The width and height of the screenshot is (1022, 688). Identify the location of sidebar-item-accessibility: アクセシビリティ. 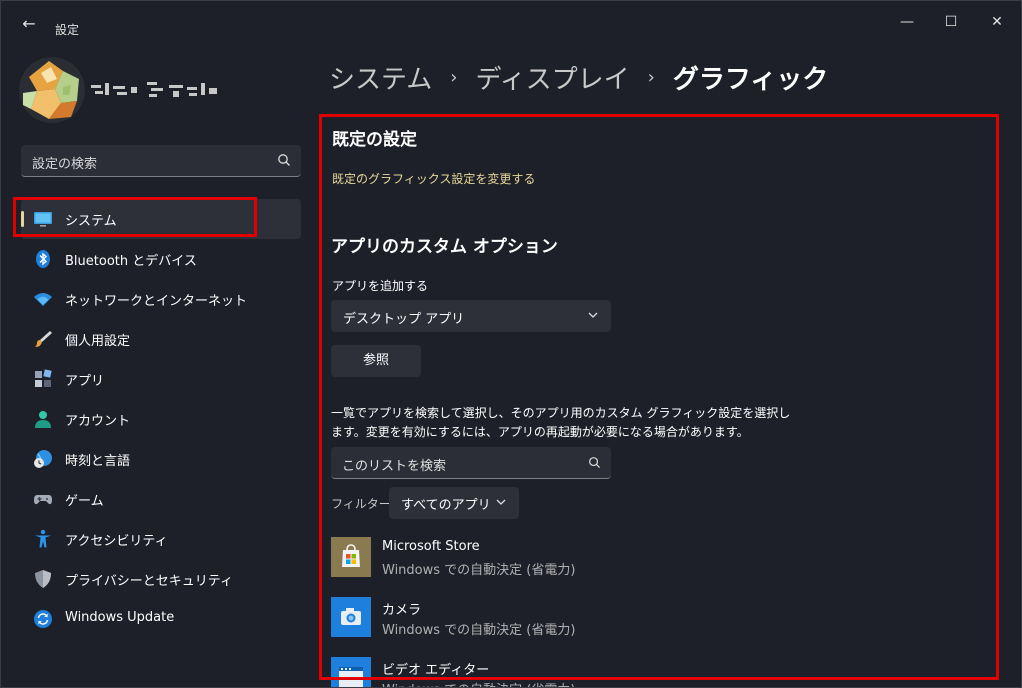
(161, 539).